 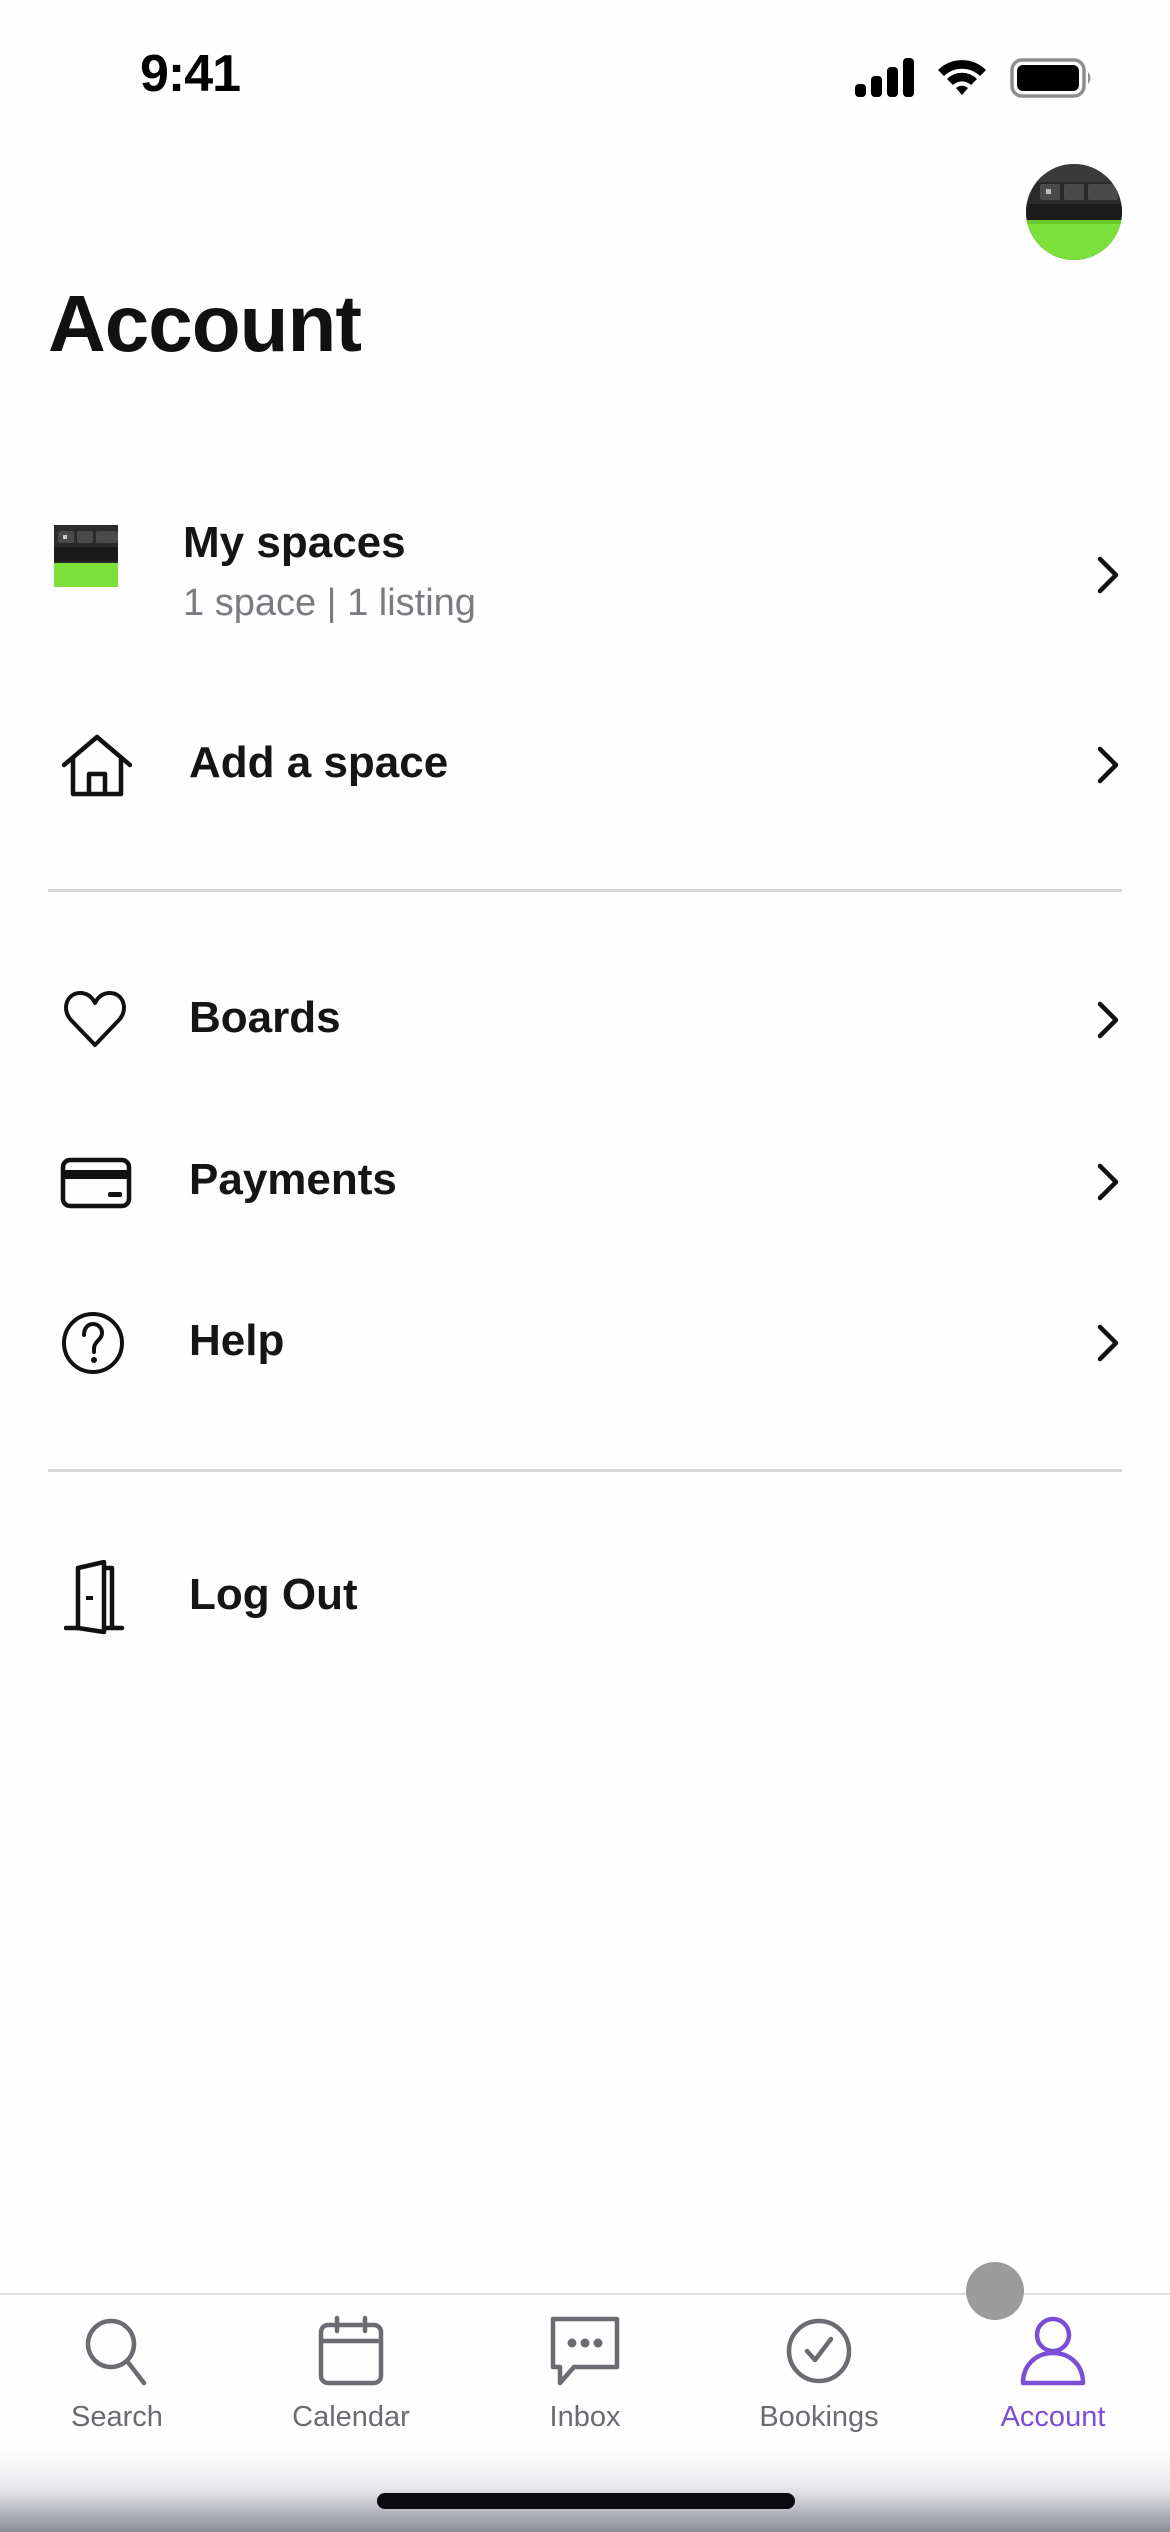 What do you see at coordinates (585, 765) in the screenshot?
I see `menu-item-add-space: Add a space` at bounding box center [585, 765].